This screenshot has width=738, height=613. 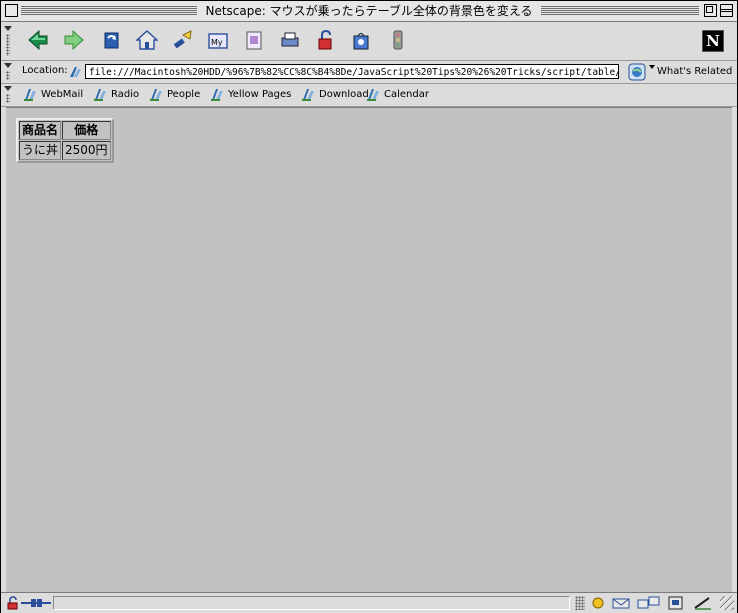 What do you see at coordinates (62, 94) in the screenshot?
I see `bookmark-label: WebMail` at bounding box center [62, 94].